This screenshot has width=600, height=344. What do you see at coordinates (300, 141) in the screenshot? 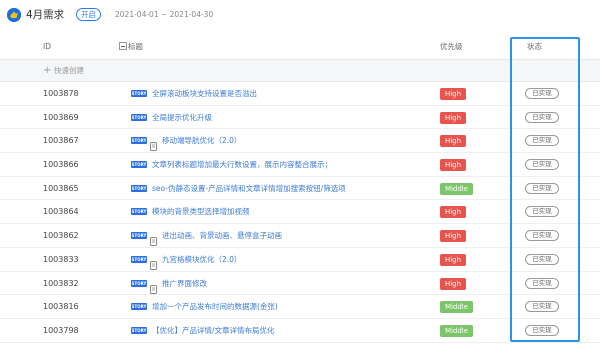
I see `table-row: 1003867 STORY 移动端导航优化（2.0） High 已实现` at bounding box center [300, 141].